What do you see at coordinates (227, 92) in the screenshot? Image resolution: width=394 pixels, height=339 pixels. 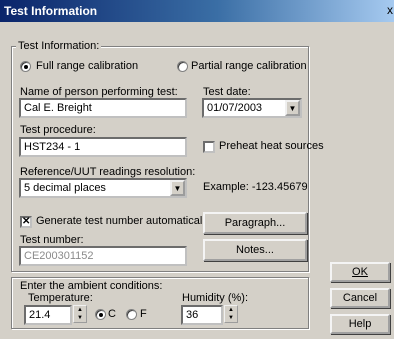 I see `test-date-label: Test date:` at bounding box center [227, 92].